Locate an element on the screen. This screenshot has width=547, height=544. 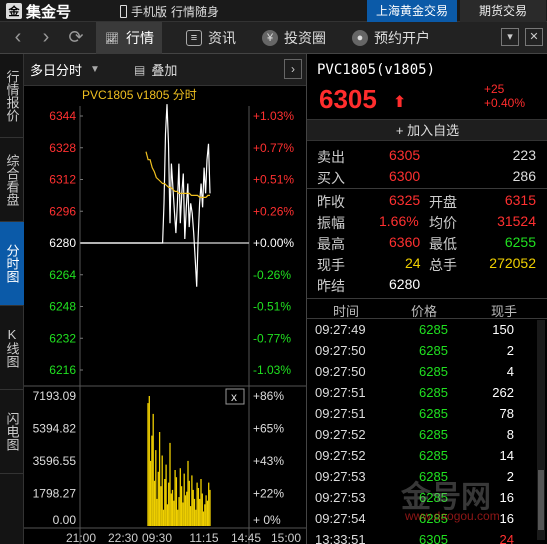
back-icon: ‹ is located at coordinates (18, 38).